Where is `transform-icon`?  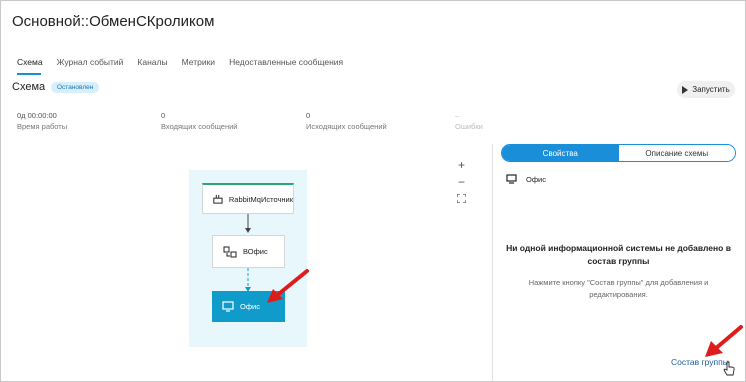
transform-icon is located at coordinates (230, 251).